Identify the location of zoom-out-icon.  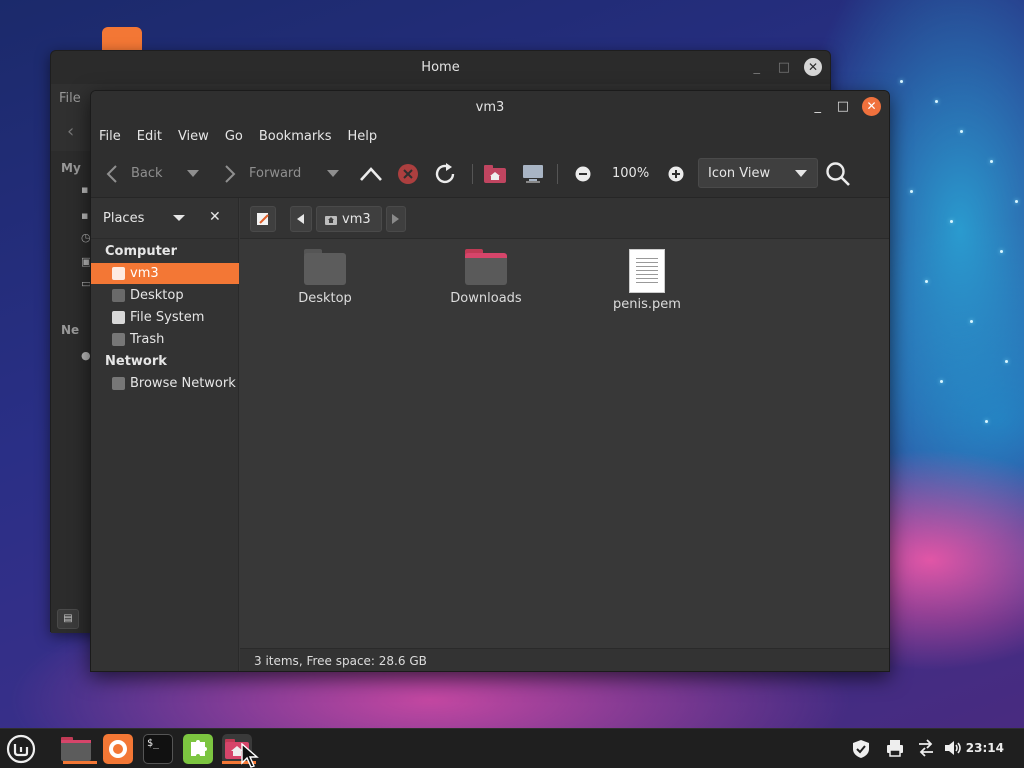
(583, 173).